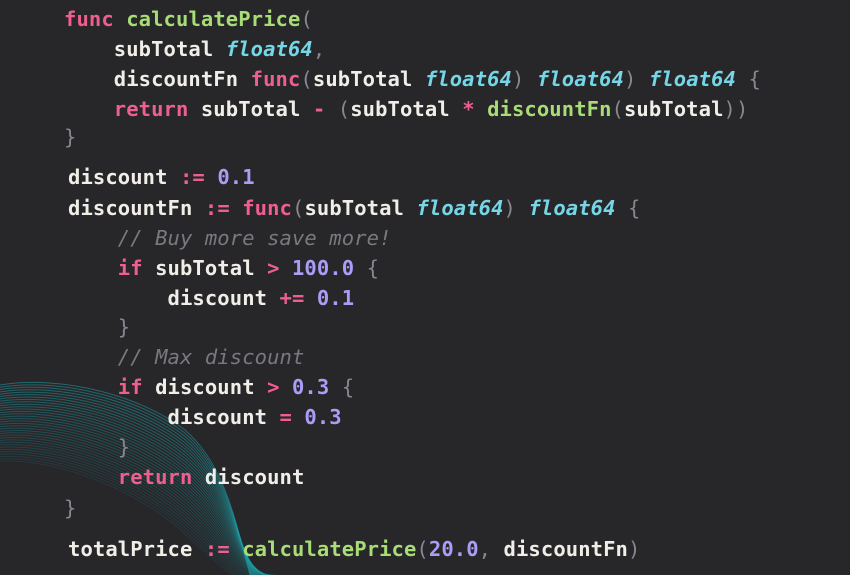 This screenshot has height=575, width=850. I want to click on code-line: // Buy more save more!, so click(230, 238).